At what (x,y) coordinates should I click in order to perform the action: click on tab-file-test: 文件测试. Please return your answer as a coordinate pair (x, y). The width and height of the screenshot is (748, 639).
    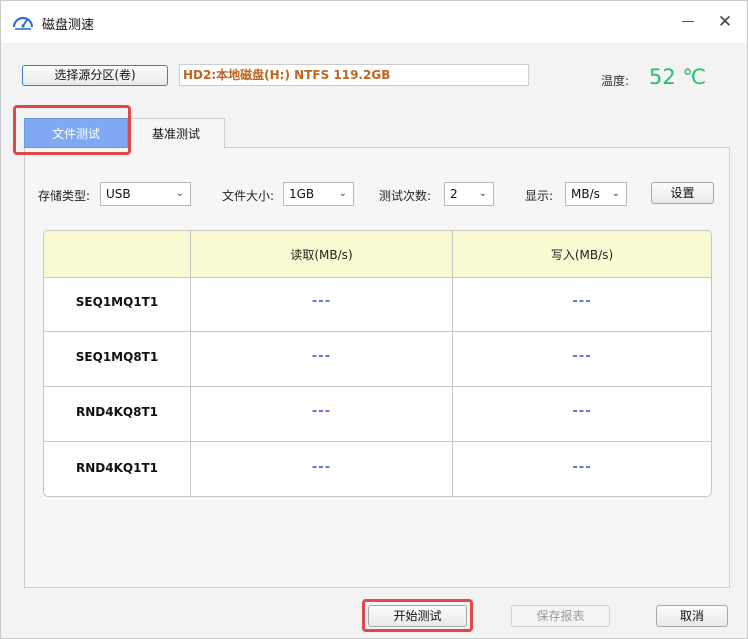
    Looking at the image, I should click on (76, 133).